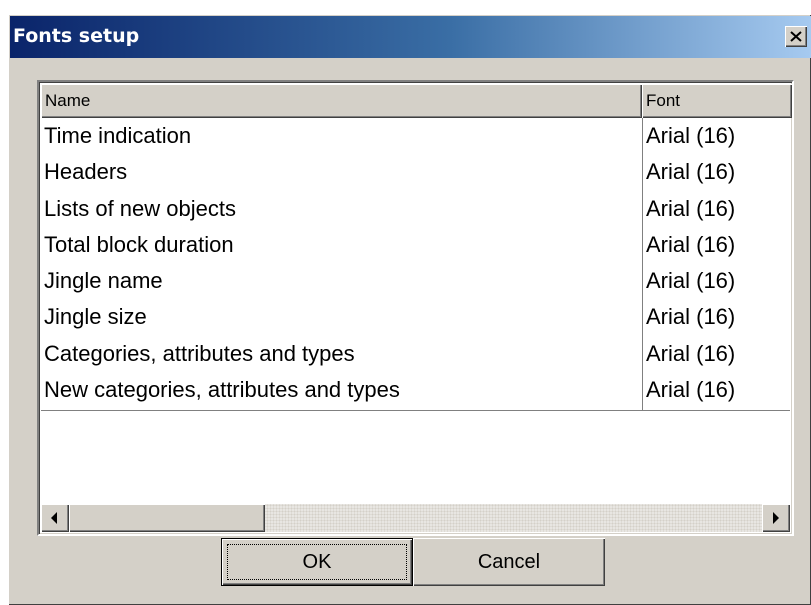 The height and width of the screenshot is (605, 811). Describe the element at coordinates (139, 244) in the screenshot. I see `item-name: Total block duration` at that location.